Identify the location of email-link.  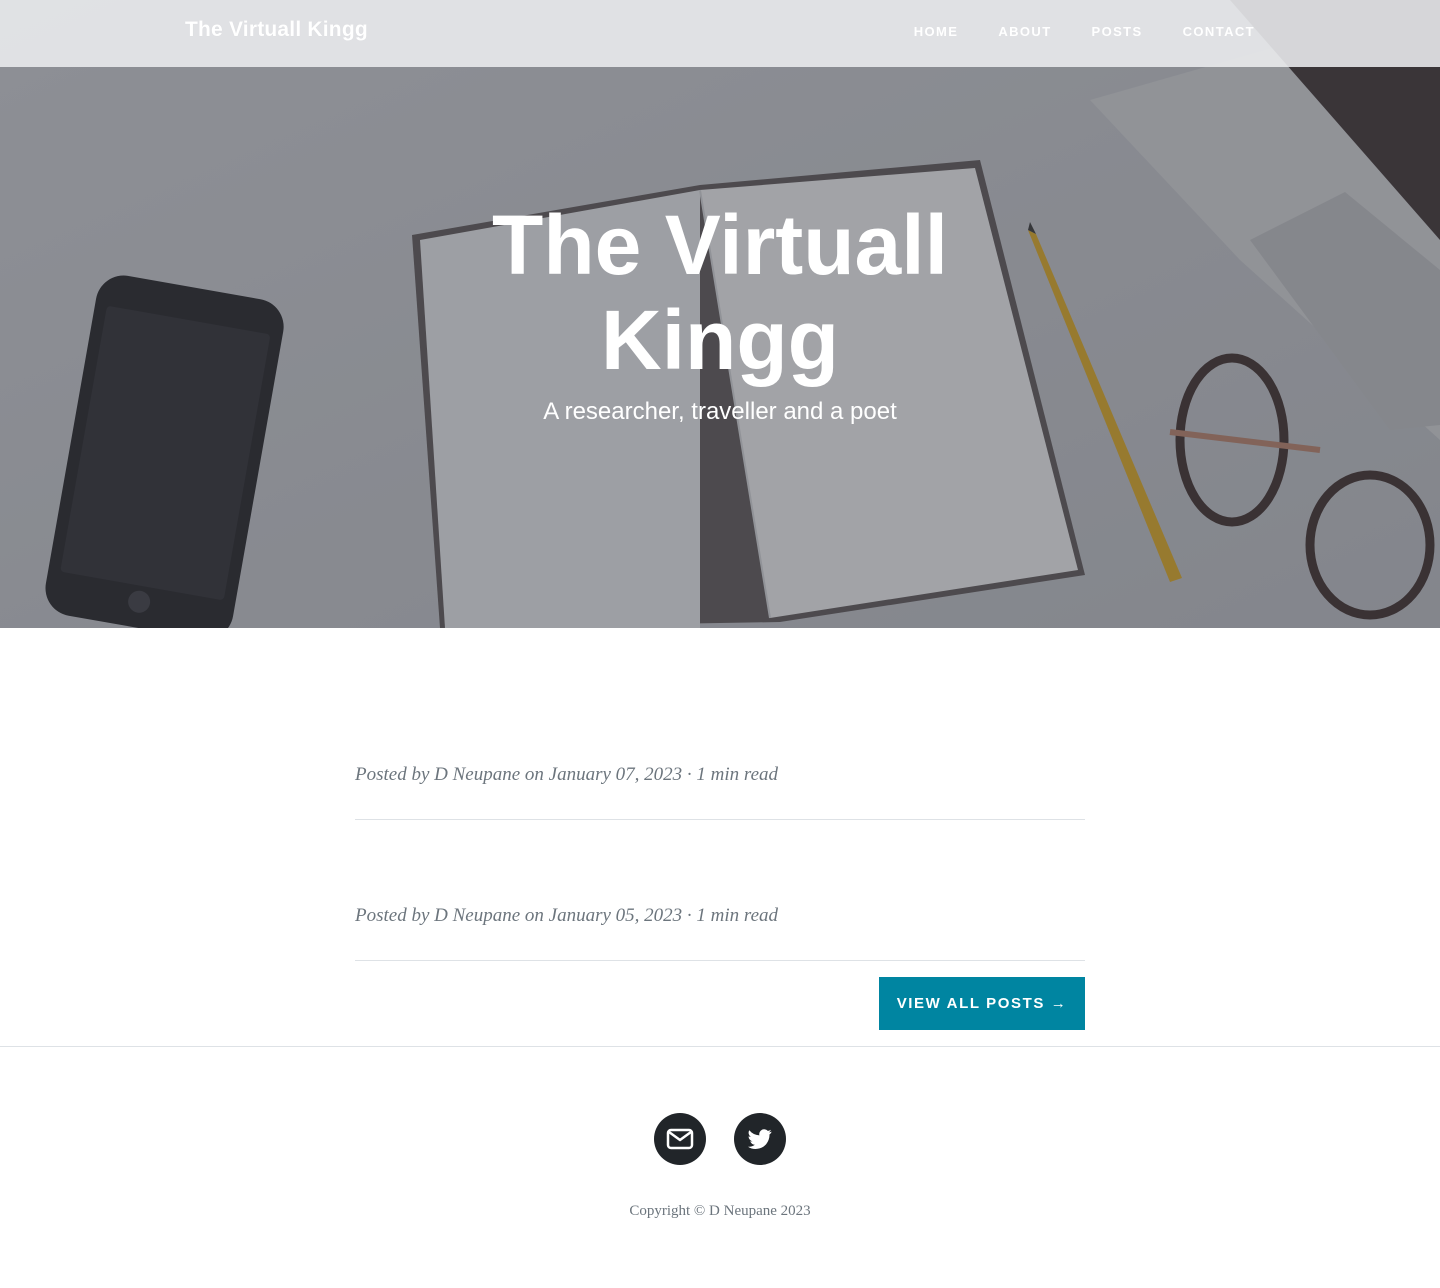
(680, 1139).